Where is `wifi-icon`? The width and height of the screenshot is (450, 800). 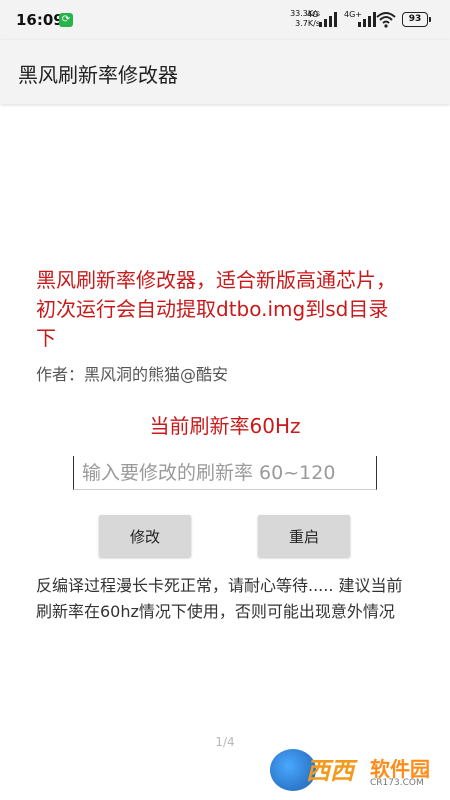
wifi-icon is located at coordinates (386, 20).